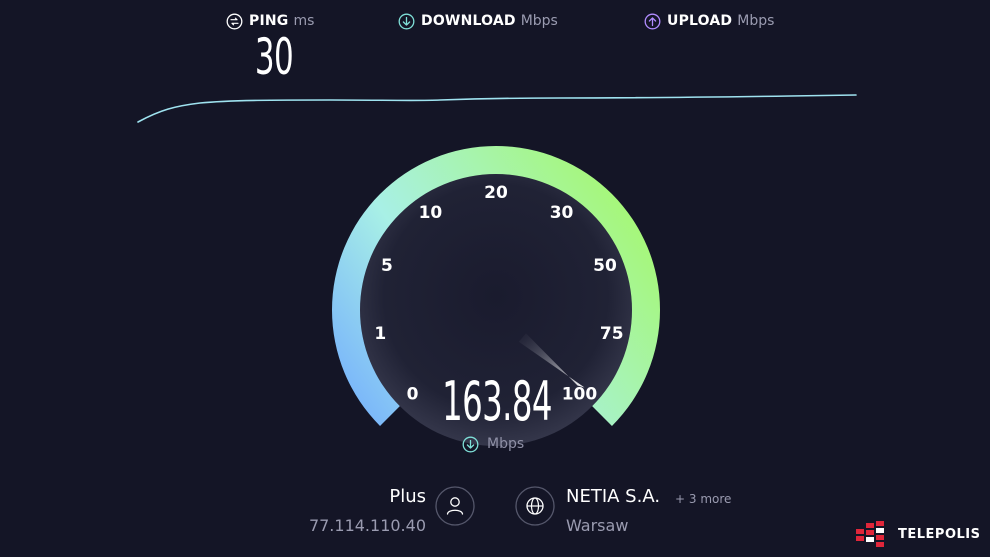 The width and height of the screenshot is (990, 557). What do you see at coordinates (870, 534) in the screenshot?
I see `telepolis-logo-icon` at bounding box center [870, 534].